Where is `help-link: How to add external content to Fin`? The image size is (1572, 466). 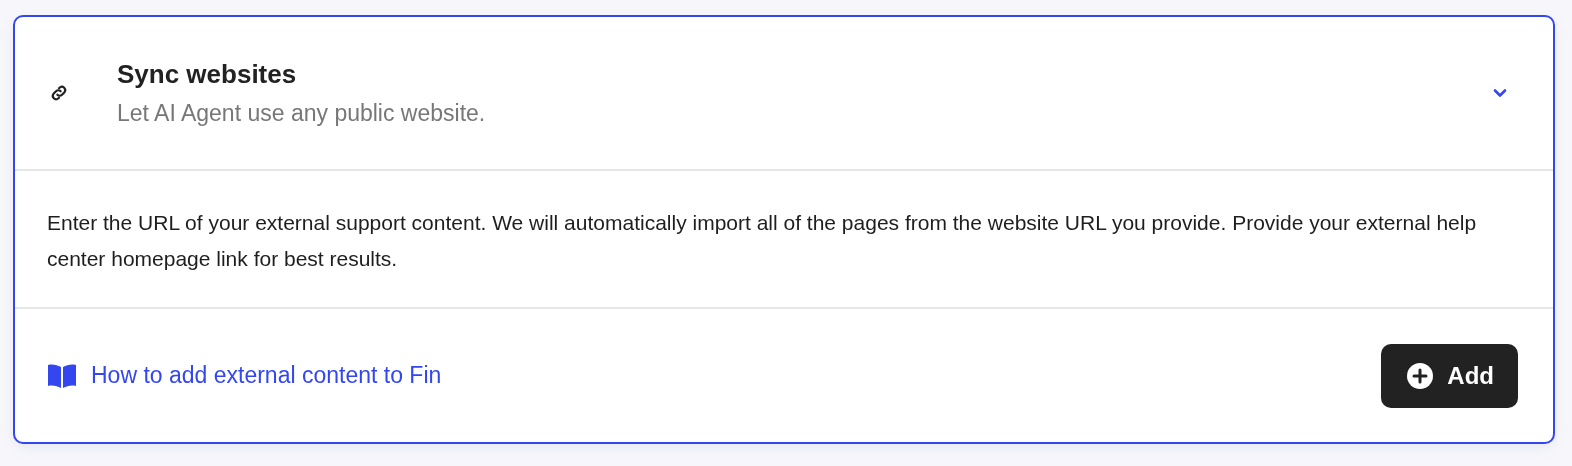 help-link: How to add external content to Fin is located at coordinates (244, 375).